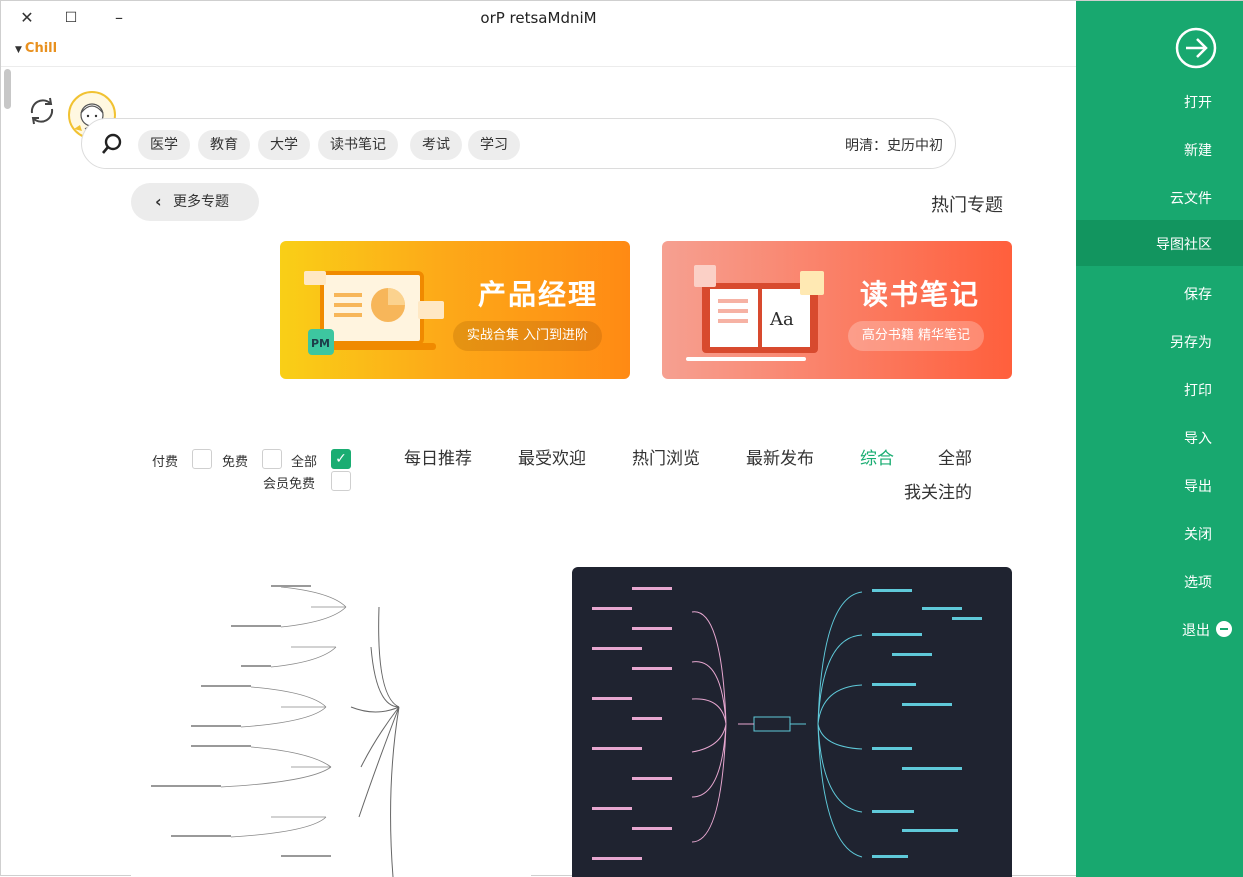 The height and width of the screenshot is (877, 1243). What do you see at coordinates (1159, 485) in the screenshot?
I see `sidebar-item-export: 导出` at bounding box center [1159, 485].